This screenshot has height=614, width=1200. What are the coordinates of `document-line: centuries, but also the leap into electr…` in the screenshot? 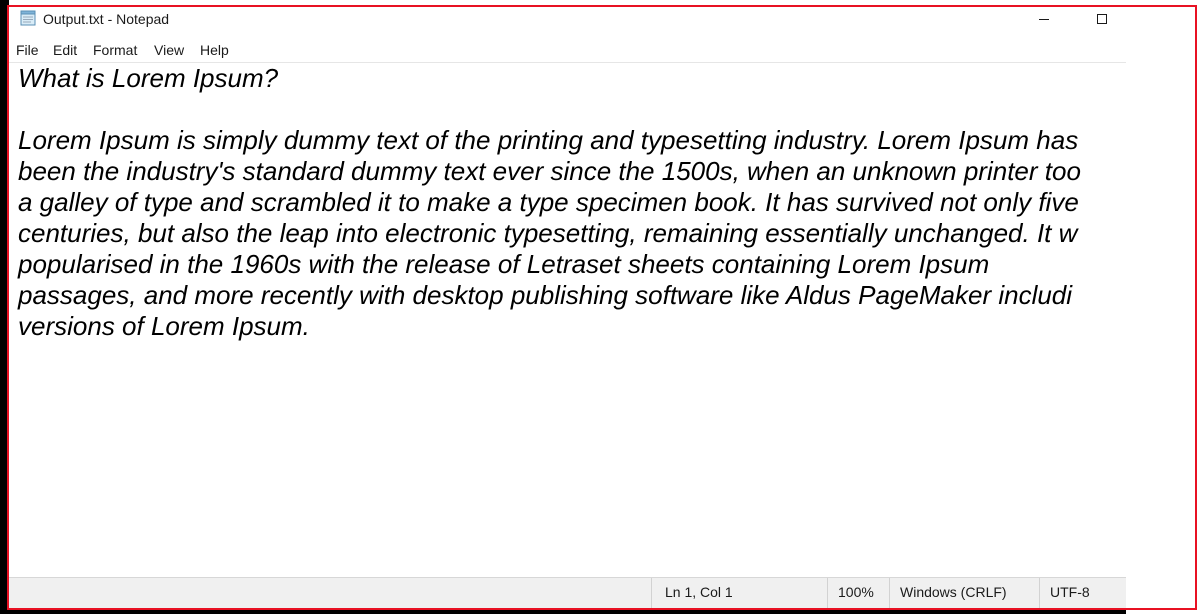 It's located at (548, 233).